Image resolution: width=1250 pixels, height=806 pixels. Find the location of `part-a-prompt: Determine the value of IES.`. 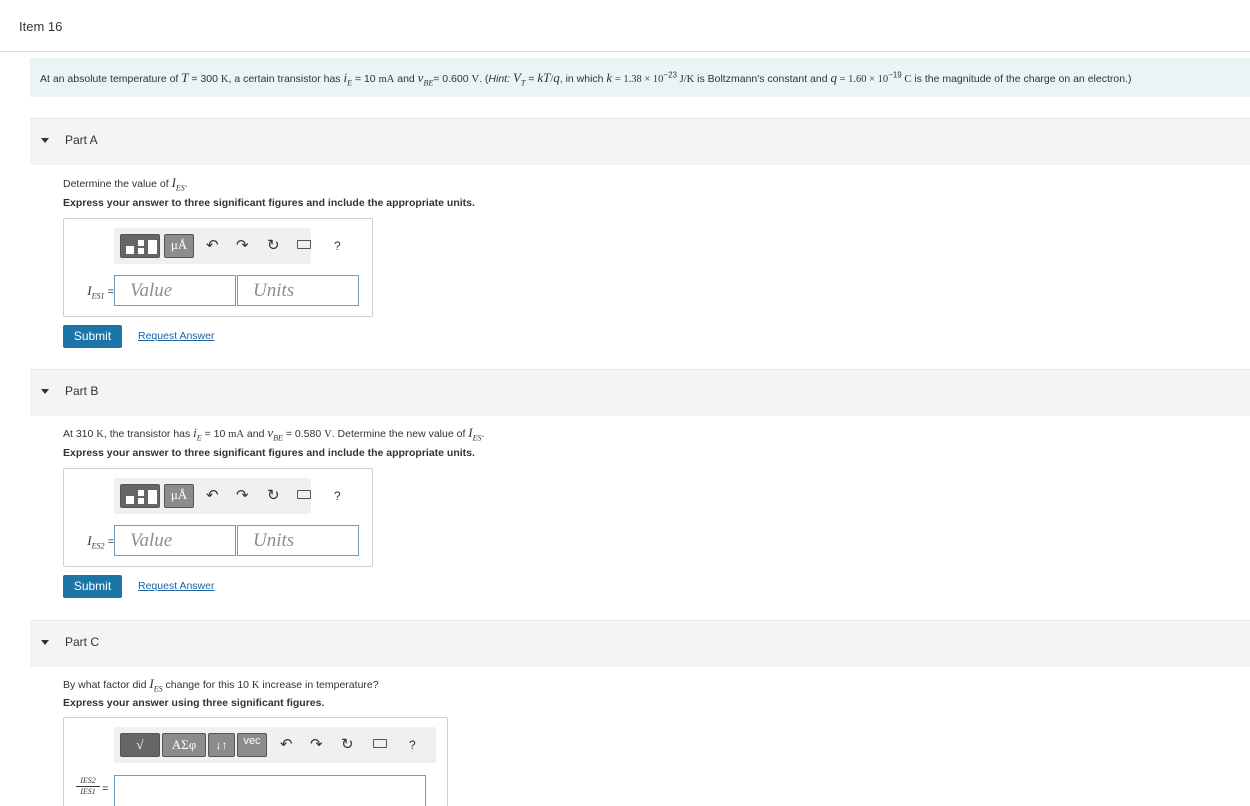

part-a-prompt: Determine the value of IES. is located at coordinates (125, 184).